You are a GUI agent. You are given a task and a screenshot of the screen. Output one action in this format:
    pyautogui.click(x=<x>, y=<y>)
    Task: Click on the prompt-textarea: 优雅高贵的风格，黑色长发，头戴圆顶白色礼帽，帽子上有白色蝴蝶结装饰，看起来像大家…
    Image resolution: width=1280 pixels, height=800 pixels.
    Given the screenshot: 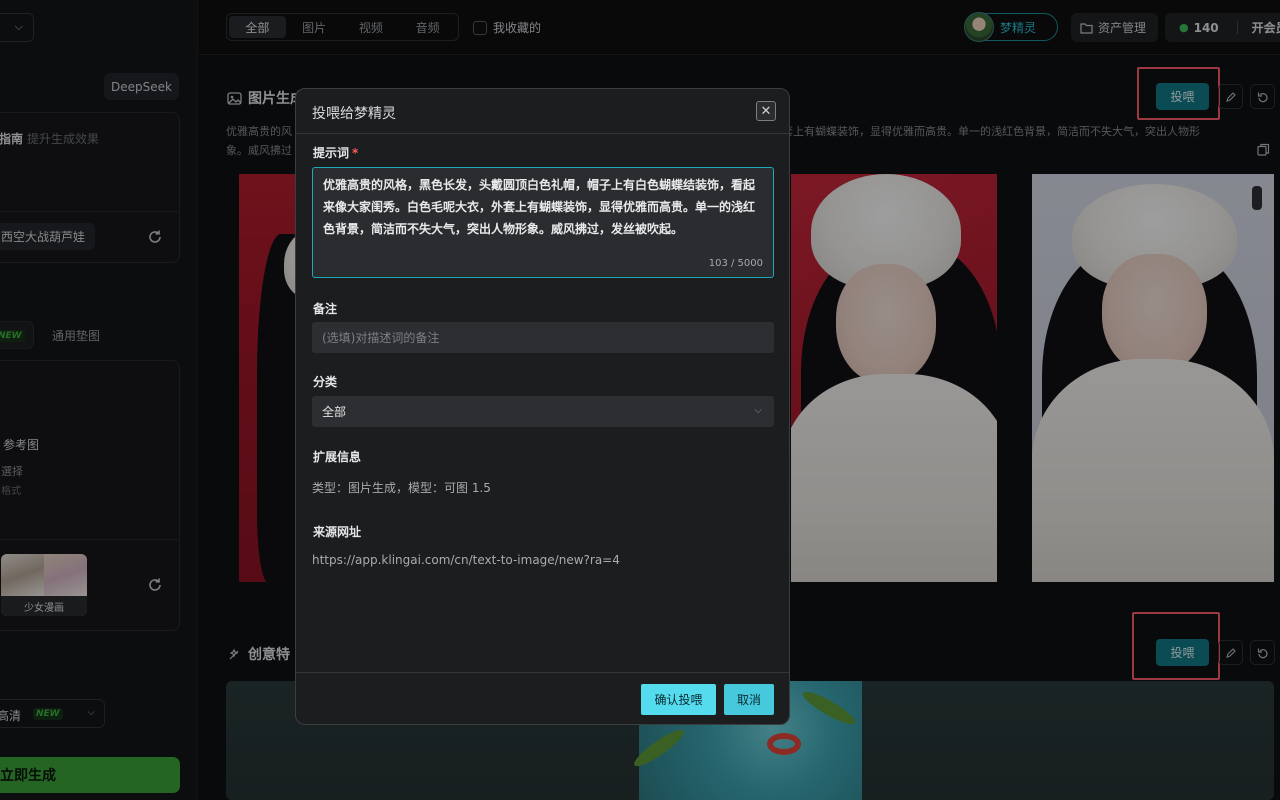 What is the action you would take?
    pyautogui.click(x=543, y=222)
    